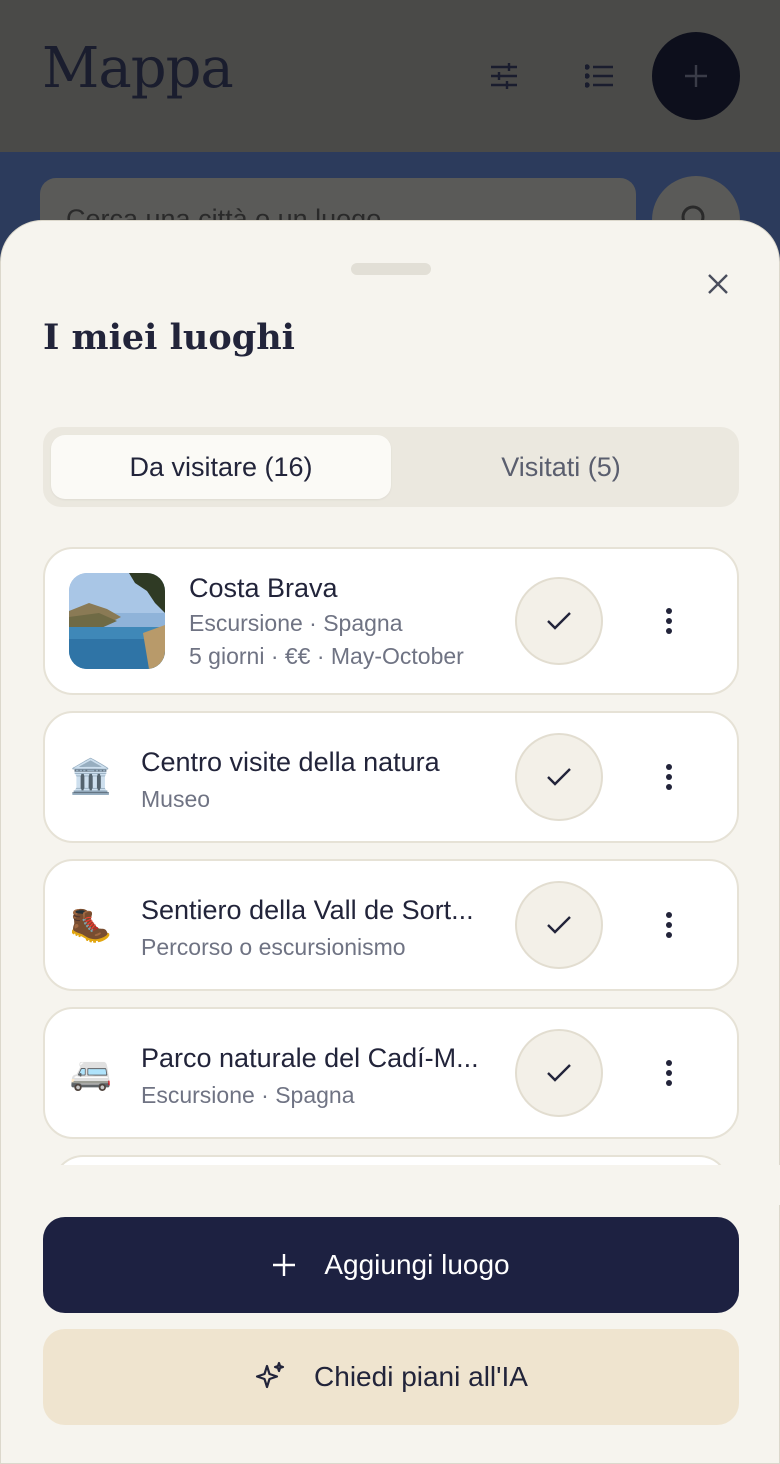  I want to click on sparkle-icon, so click(270, 1375).